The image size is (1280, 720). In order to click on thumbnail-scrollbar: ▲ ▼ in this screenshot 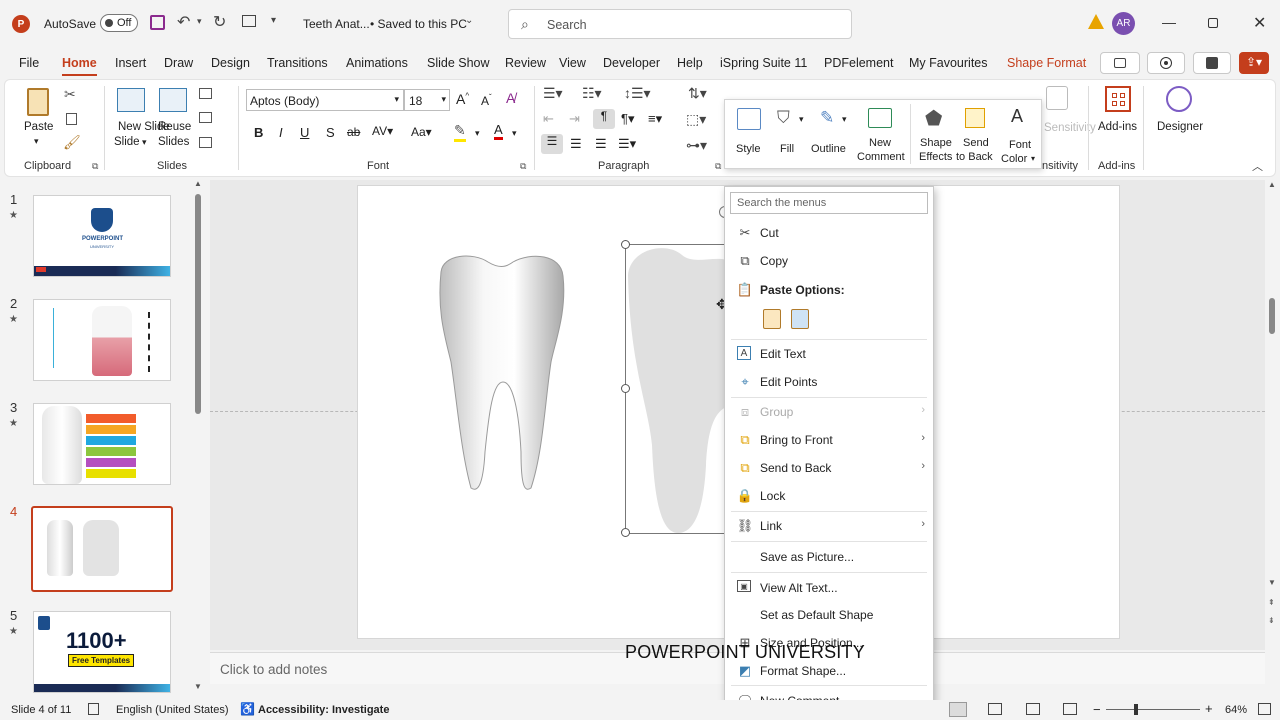, I will do `click(198, 435)`.